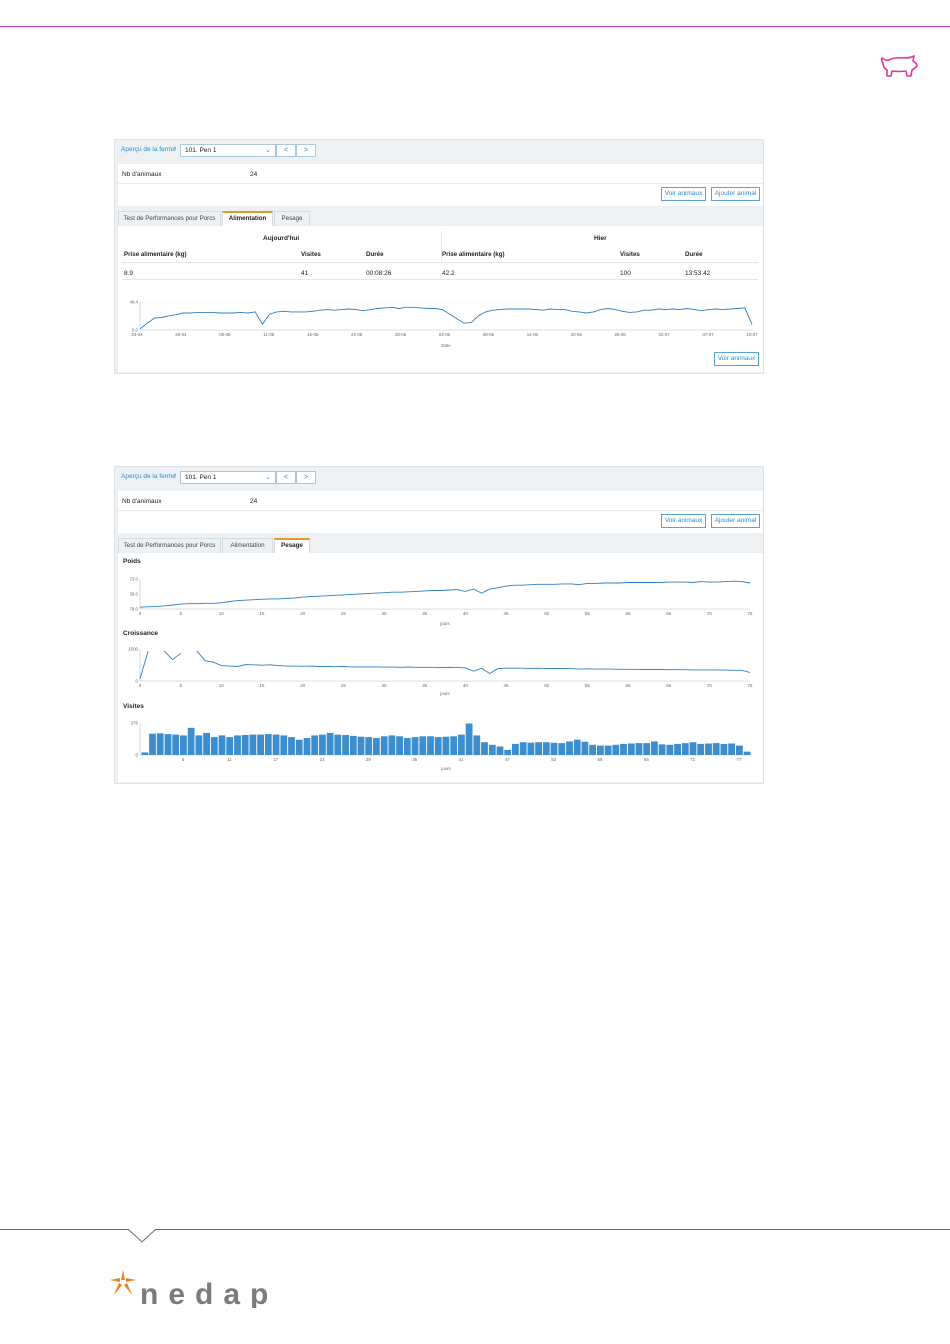  I want to click on y-tick-label: 1500, so click(133, 649).